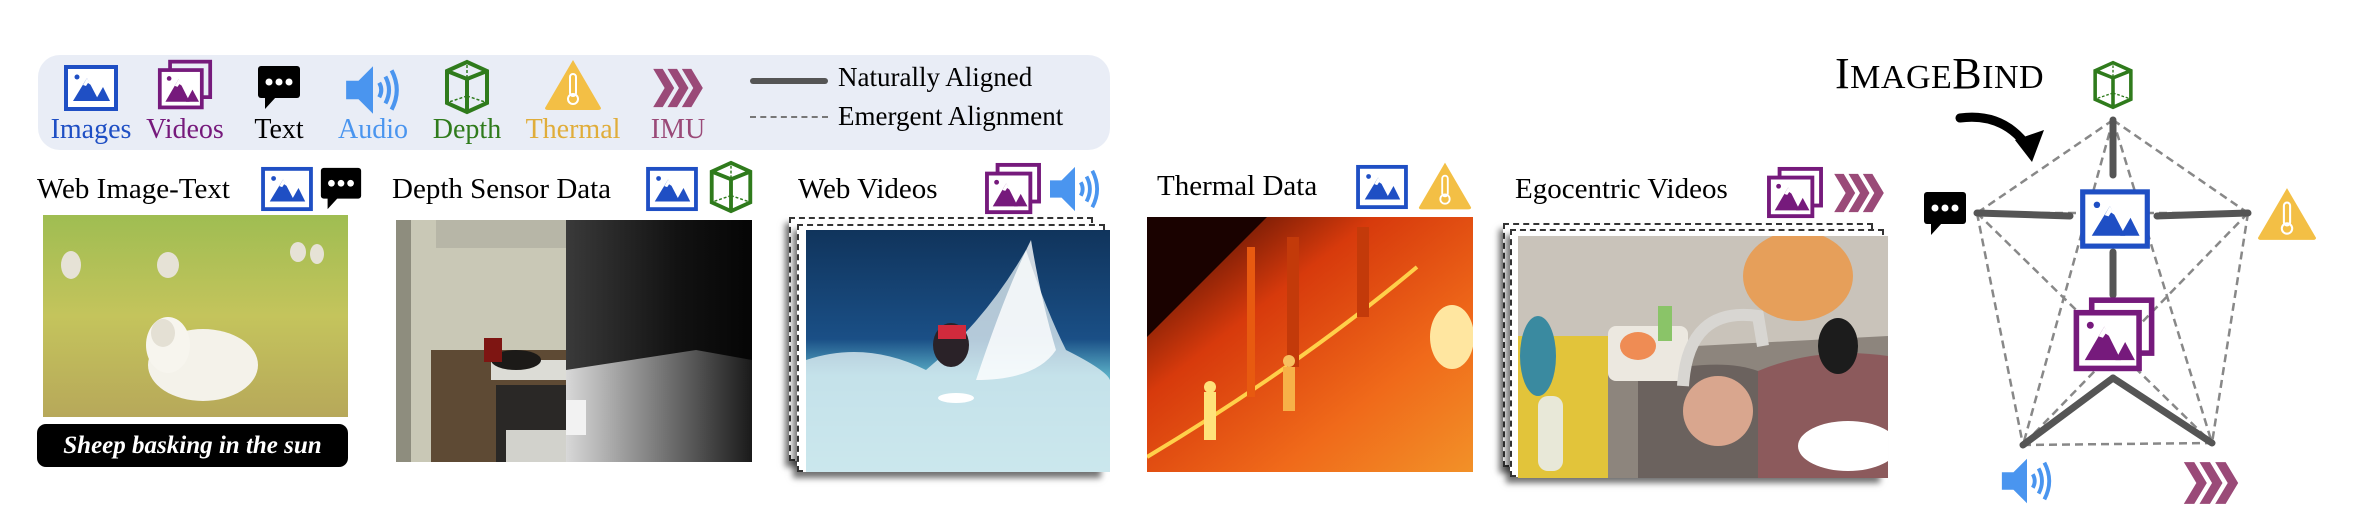  I want to click on emergent-edge-text-audio, so click(2000, 329).